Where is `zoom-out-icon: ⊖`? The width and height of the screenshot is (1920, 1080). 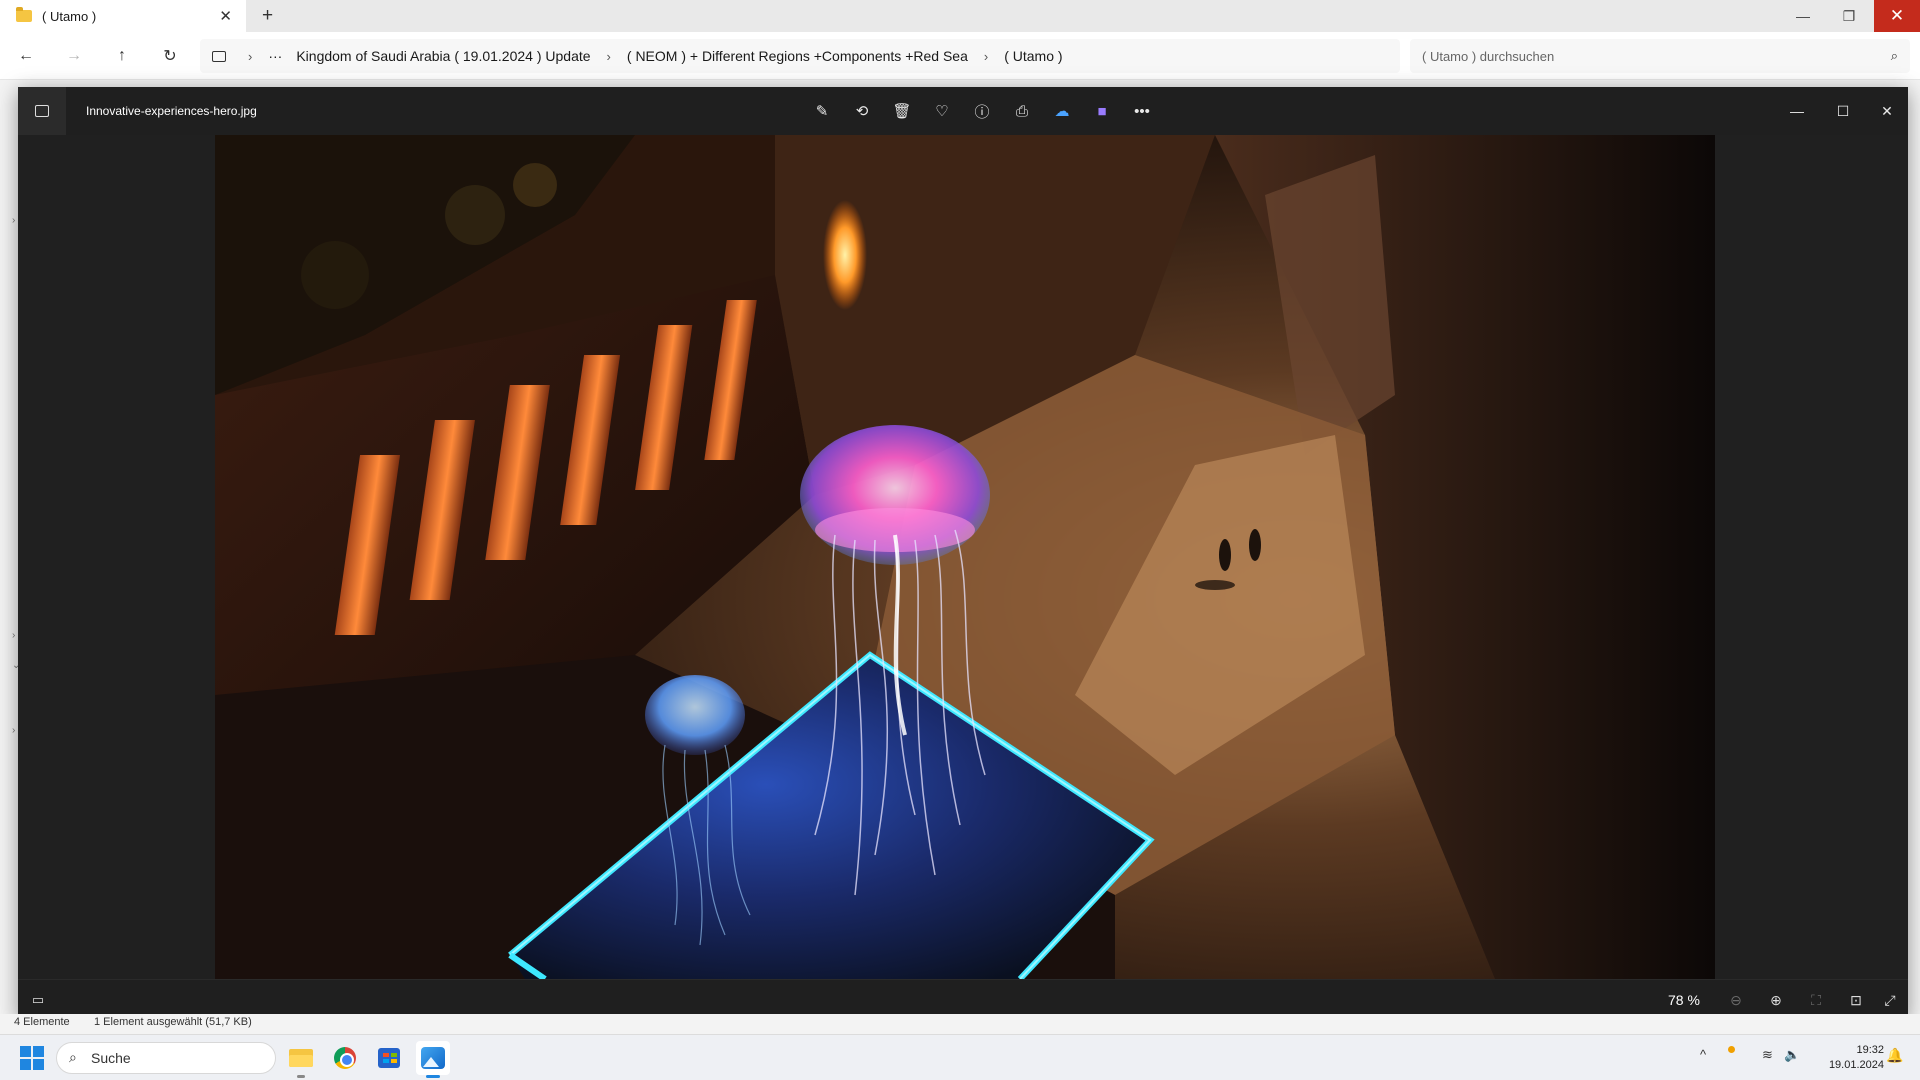 zoom-out-icon: ⊖ is located at coordinates (1736, 1000).